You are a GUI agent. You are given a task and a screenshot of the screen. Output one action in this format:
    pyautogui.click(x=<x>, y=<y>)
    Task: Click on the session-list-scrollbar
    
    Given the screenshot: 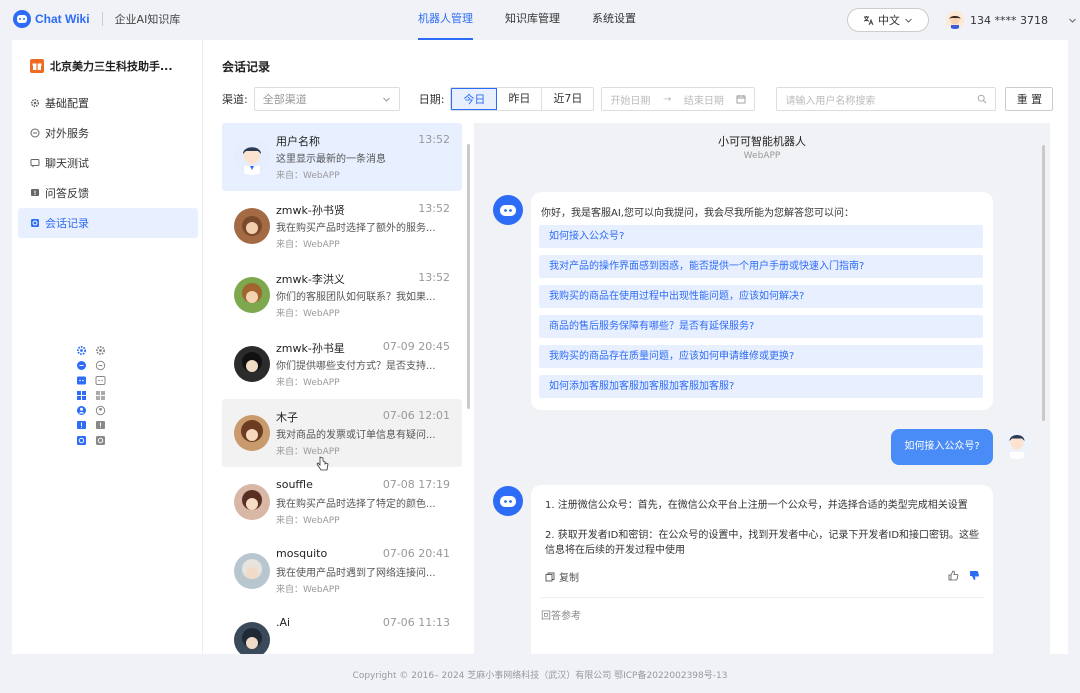 What is the action you would take?
    pyautogui.click(x=468, y=276)
    